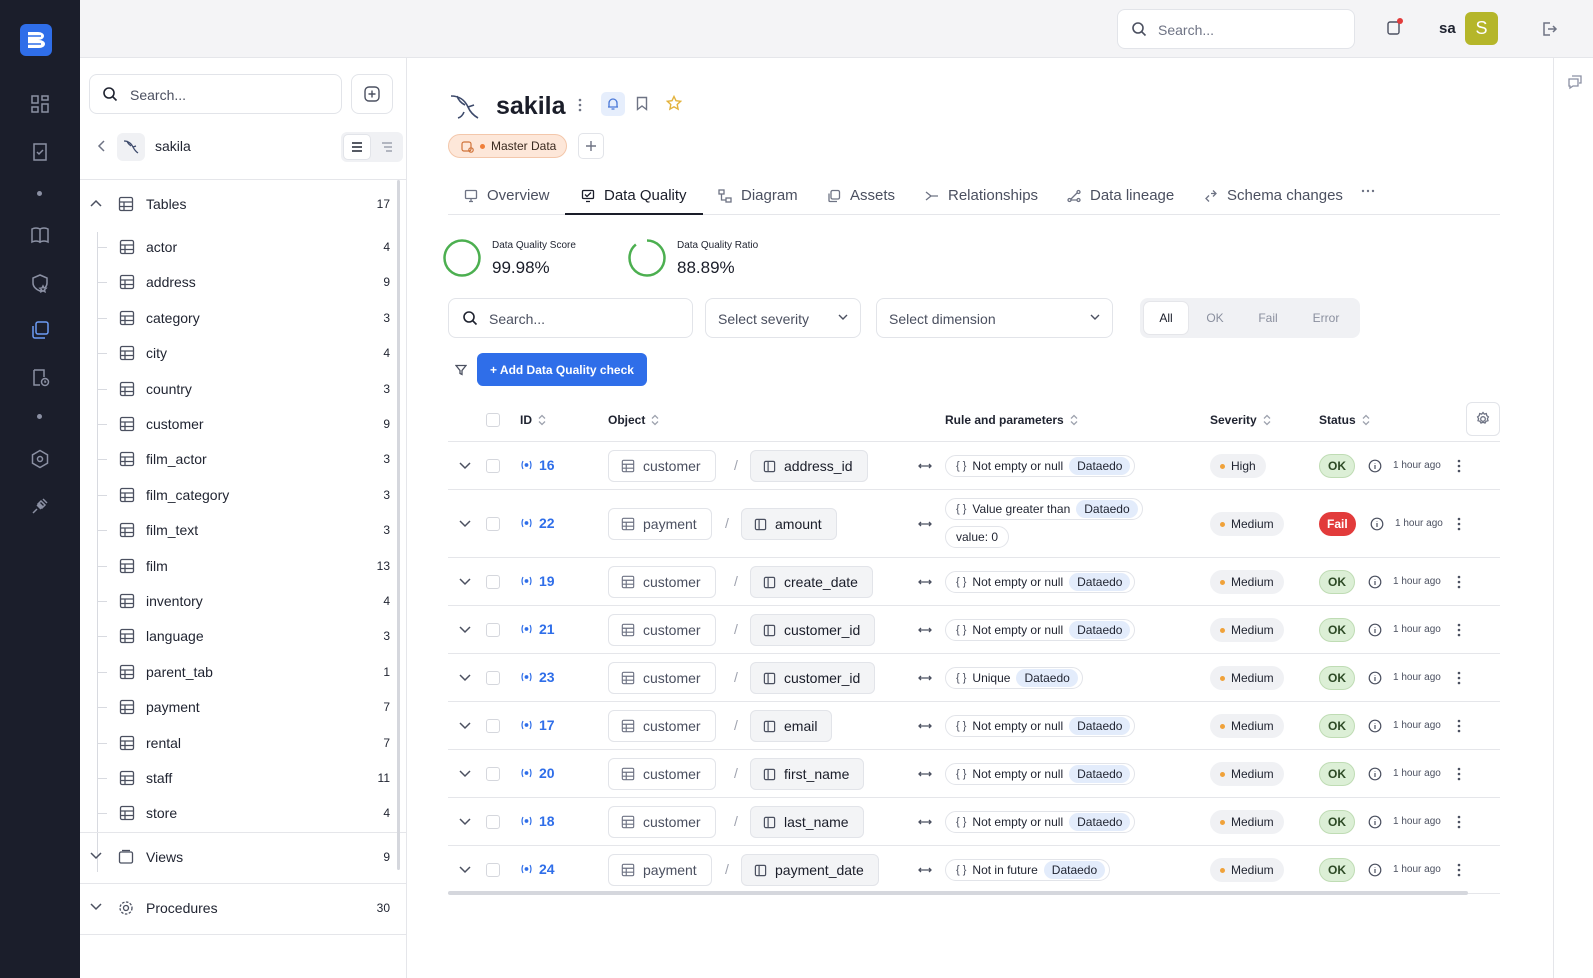 The image size is (1593, 978). I want to click on tree-view-button, so click(387, 147).